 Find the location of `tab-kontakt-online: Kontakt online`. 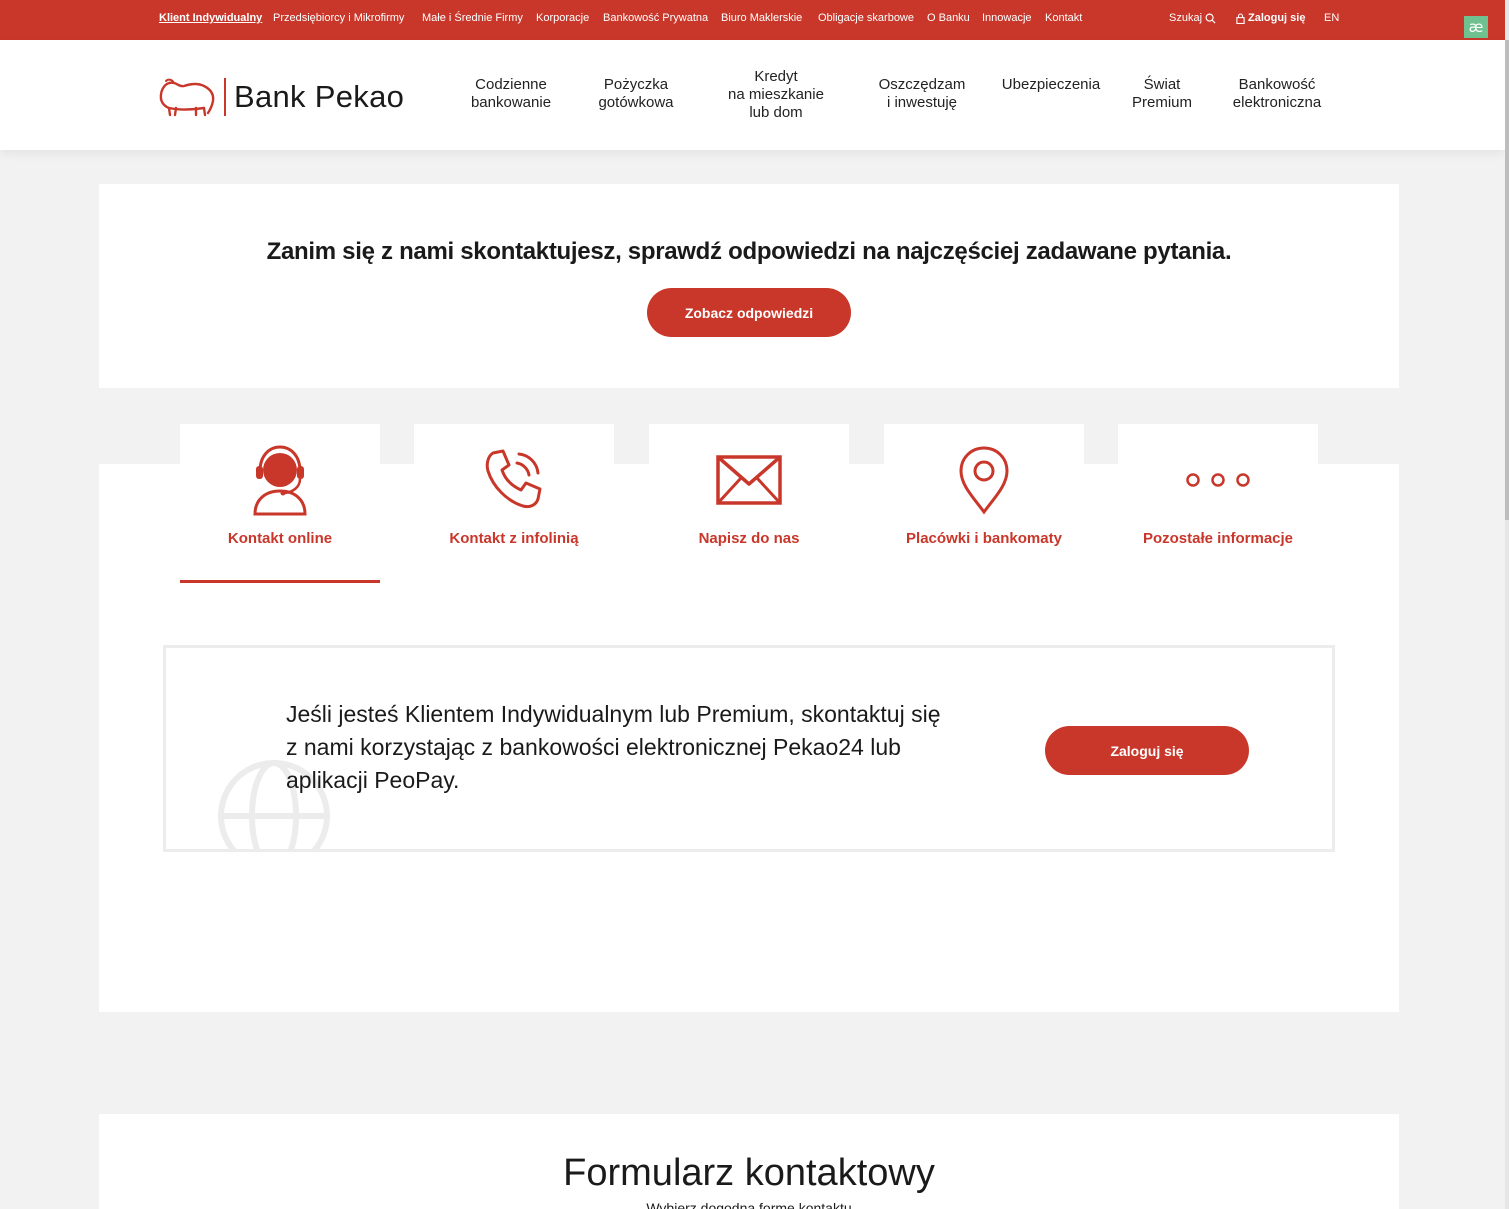

tab-kontakt-online: Kontakt online is located at coordinates (280, 504).